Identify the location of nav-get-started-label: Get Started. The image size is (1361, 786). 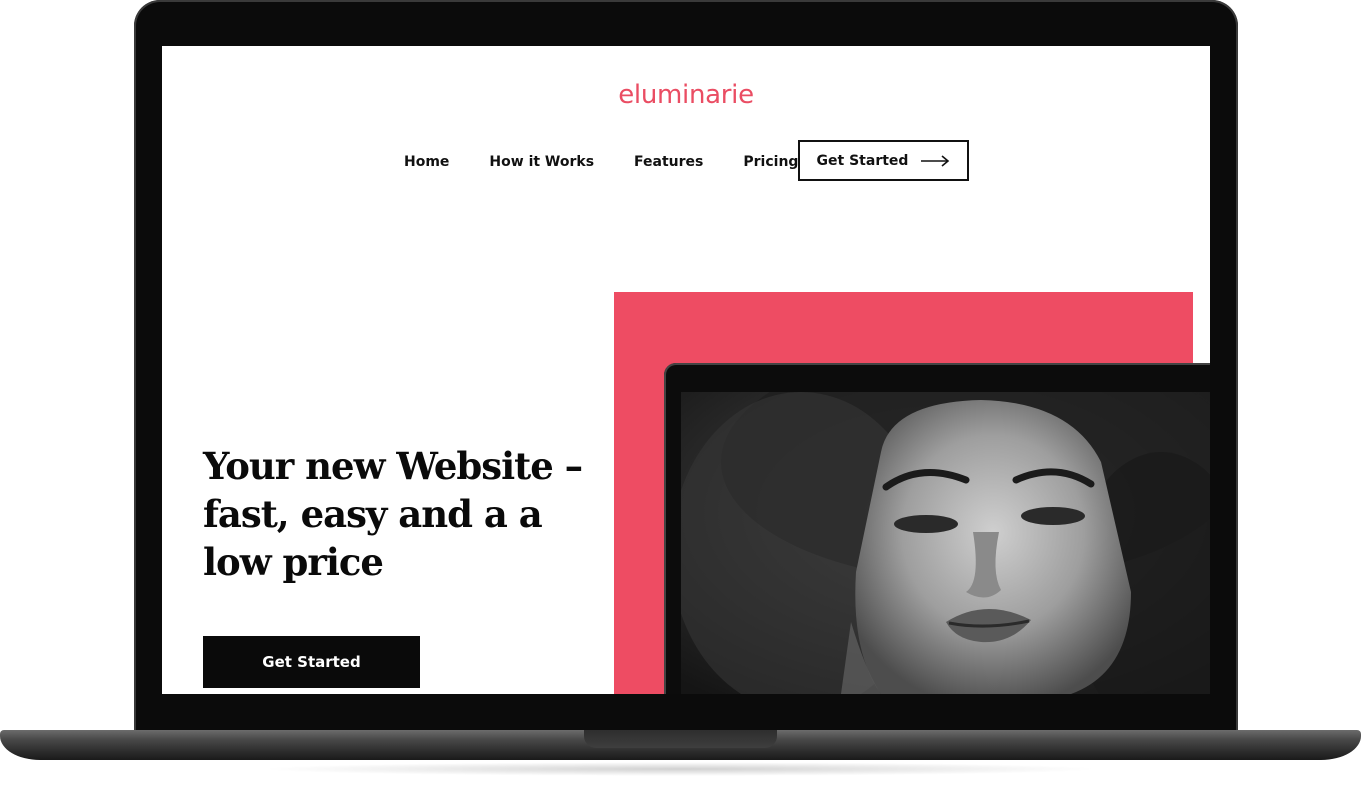
(862, 160).